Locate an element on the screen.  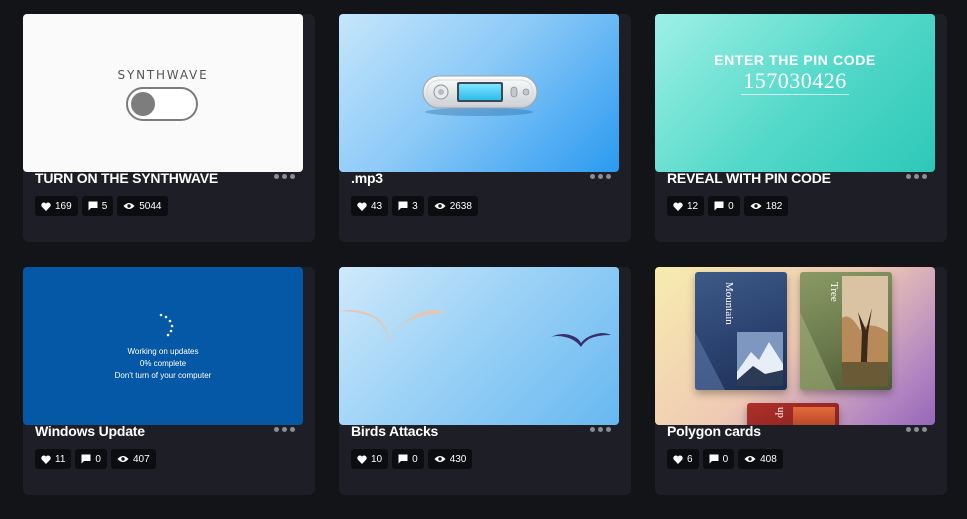
partial-photo is located at coordinates (814, 416).